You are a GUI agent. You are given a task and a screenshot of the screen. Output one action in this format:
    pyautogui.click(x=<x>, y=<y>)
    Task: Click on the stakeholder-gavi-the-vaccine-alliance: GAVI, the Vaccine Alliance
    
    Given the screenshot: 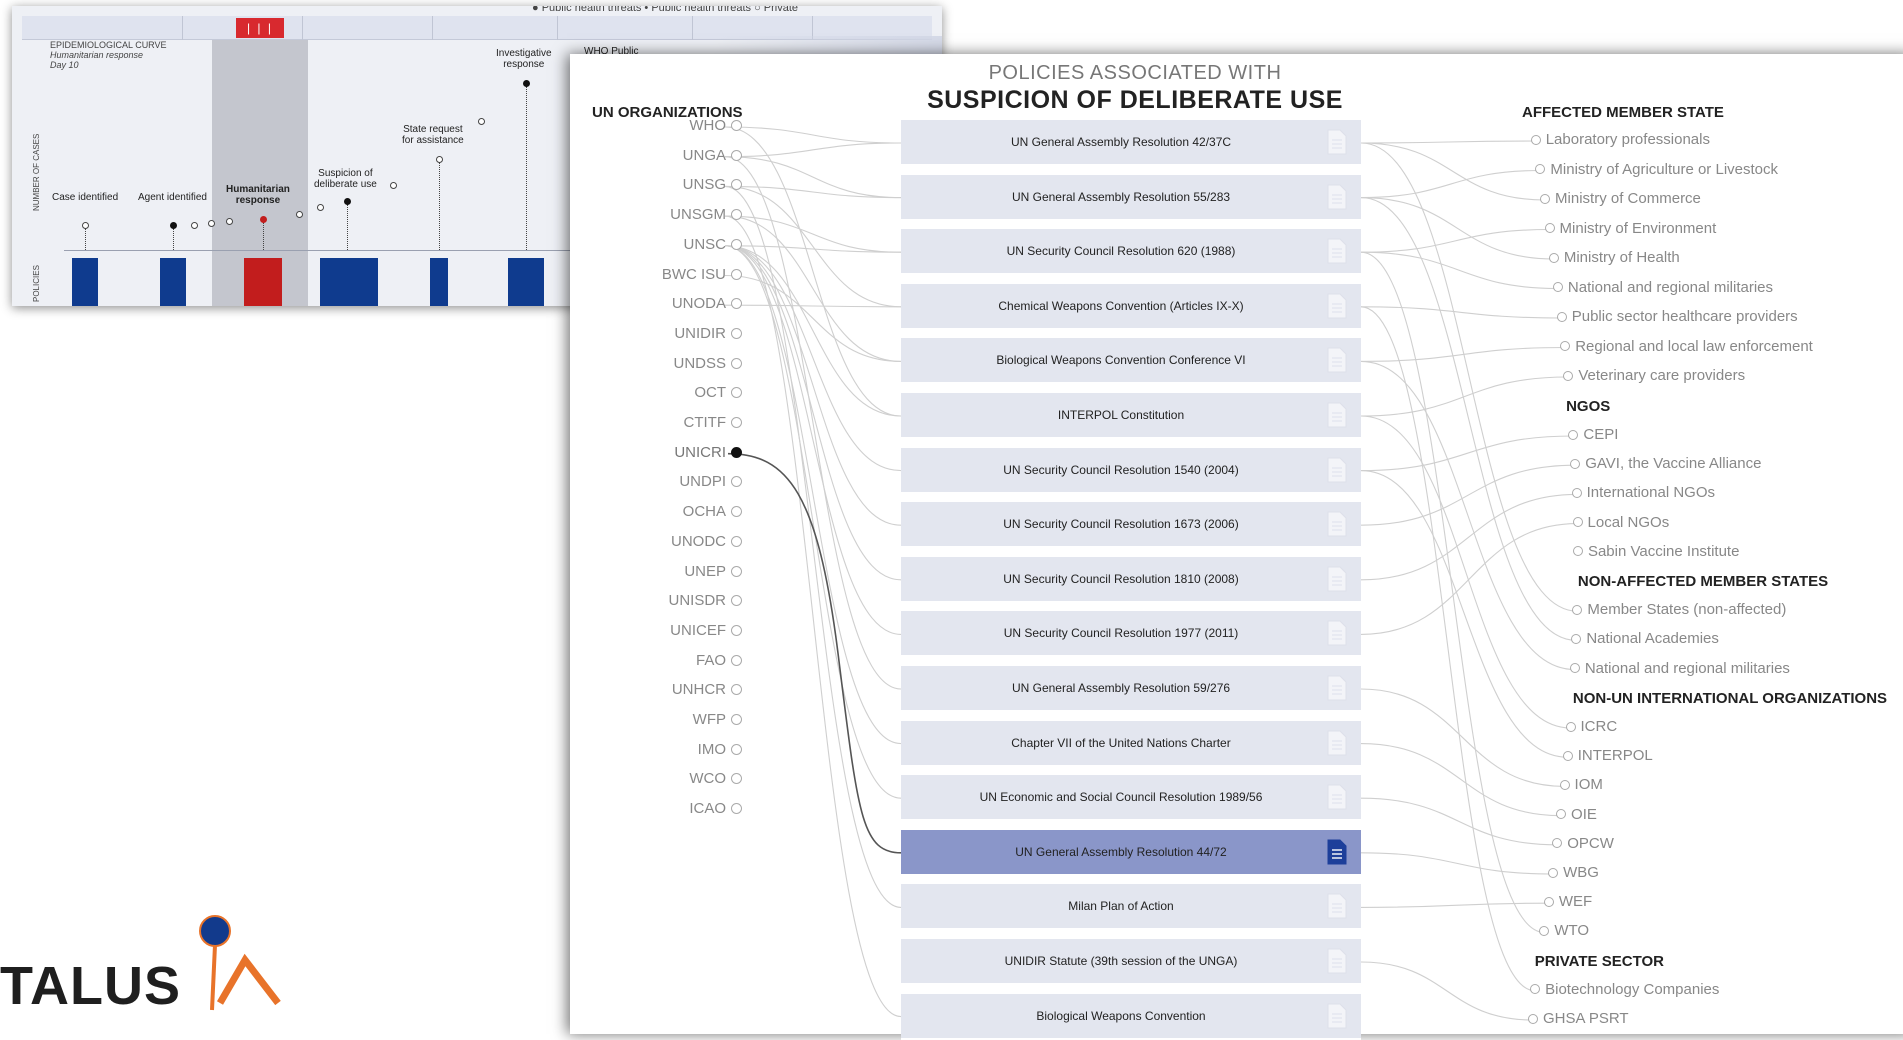 What is the action you would take?
    pyautogui.click(x=1665, y=463)
    